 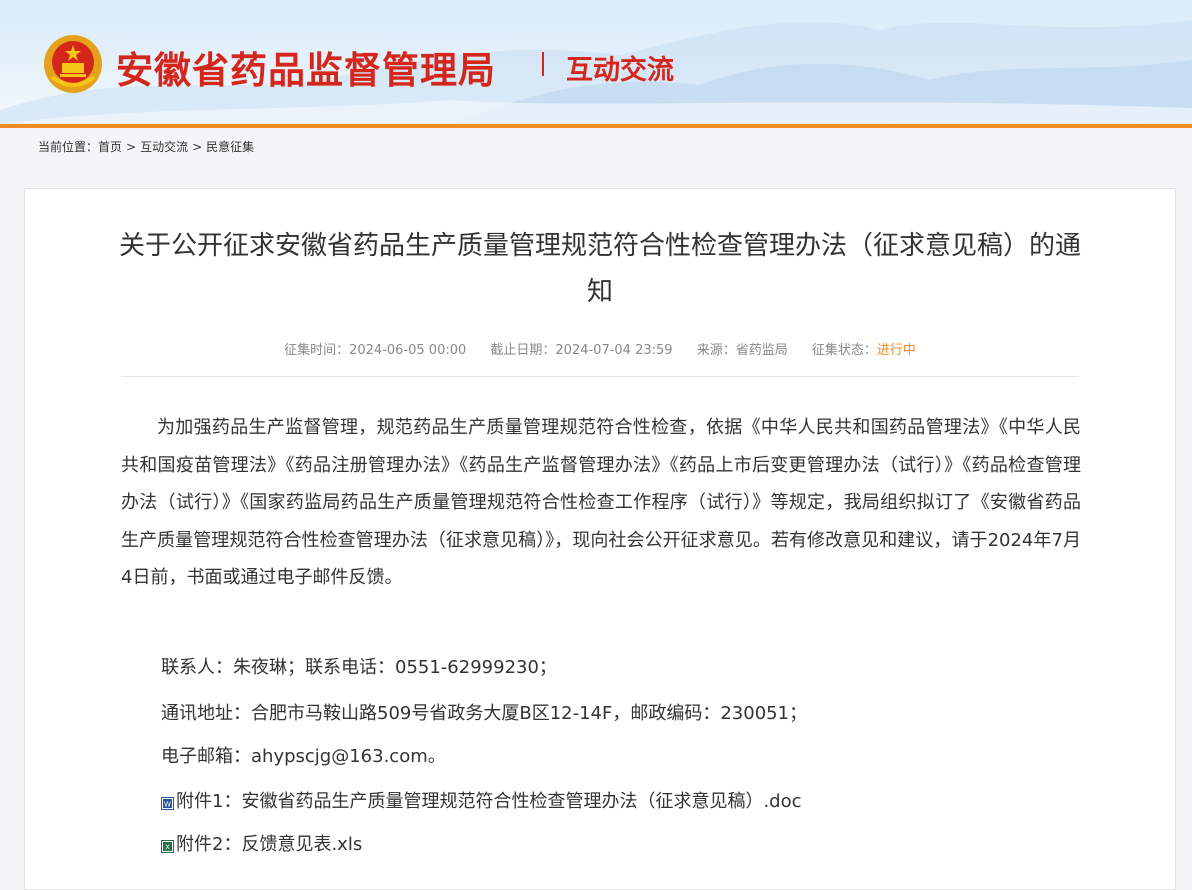 What do you see at coordinates (581, 350) in the screenshot?
I see `deadline: 截止日期：2024-07-04 23:59` at bounding box center [581, 350].